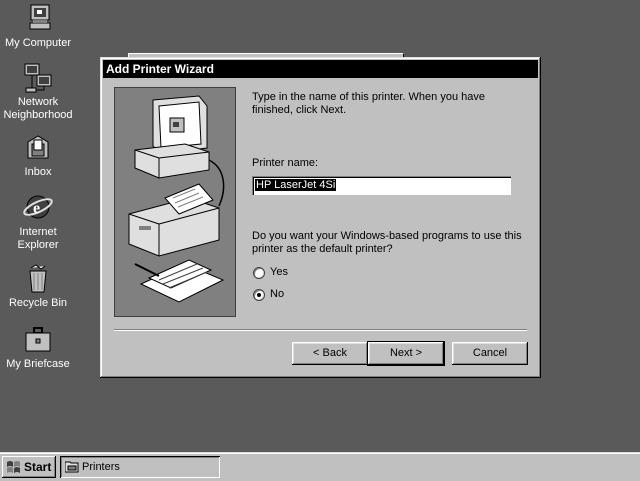 This screenshot has height=481, width=640. I want to click on desktop-icon-my-briefcase: My Briefcase, so click(38, 347).